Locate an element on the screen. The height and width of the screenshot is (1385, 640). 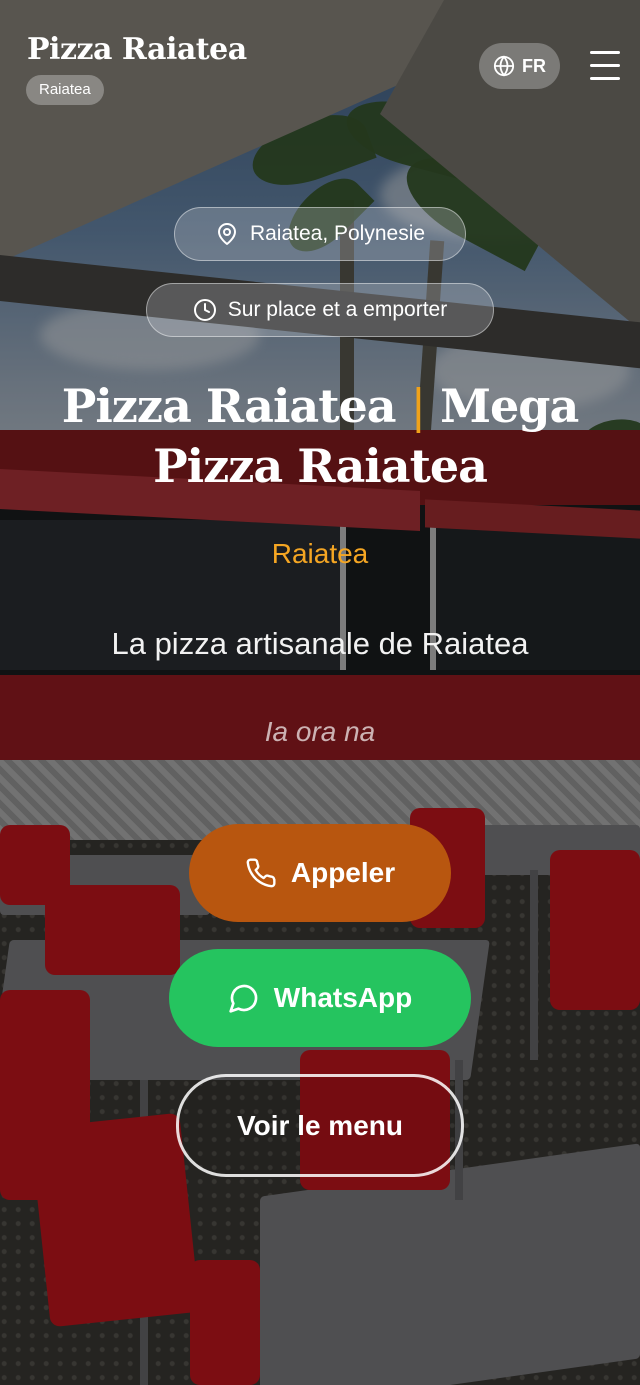
service-pill-label: Sur place et a emporter is located at coordinates (337, 309).